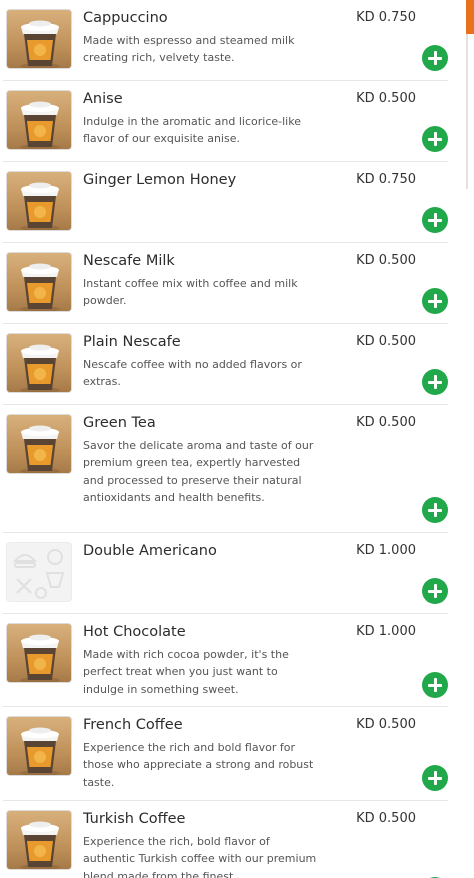  I want to click on item-name: French Coffee, so click(133, 725).